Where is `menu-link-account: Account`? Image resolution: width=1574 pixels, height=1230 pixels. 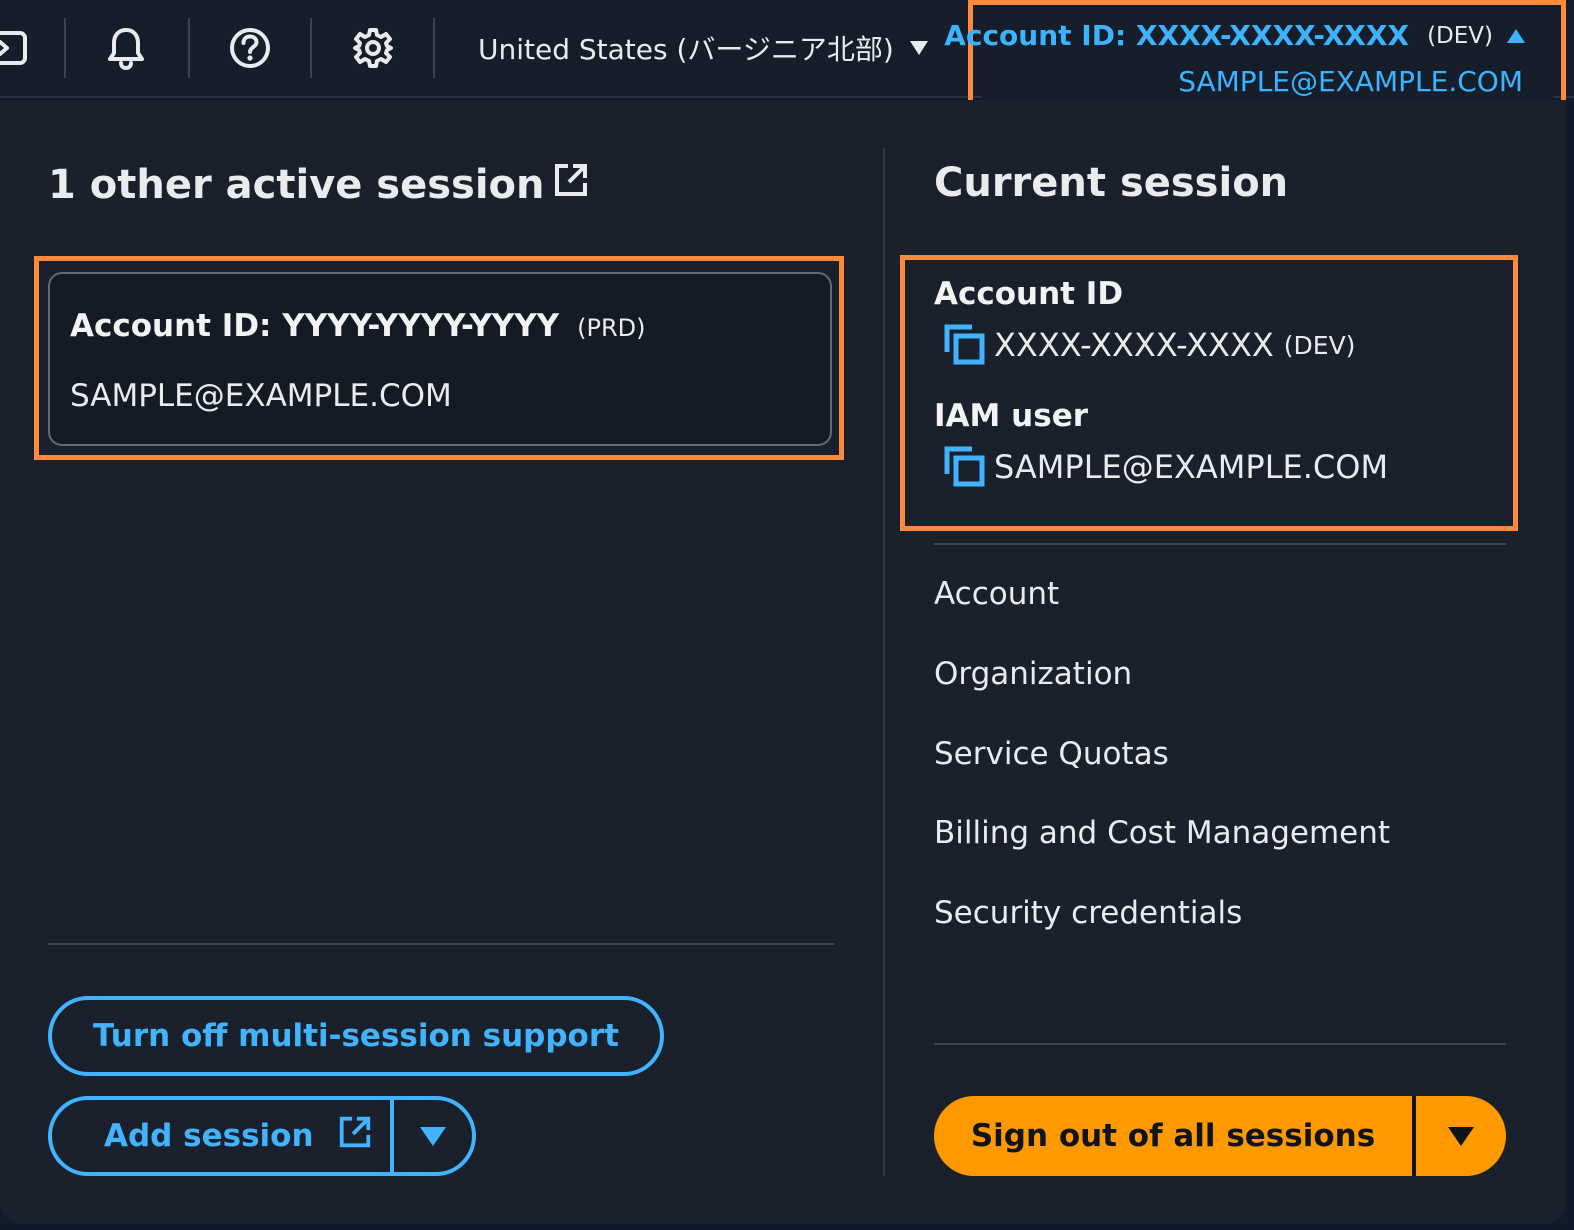
menu-link-account: Account is located at coordinates (996, 594).